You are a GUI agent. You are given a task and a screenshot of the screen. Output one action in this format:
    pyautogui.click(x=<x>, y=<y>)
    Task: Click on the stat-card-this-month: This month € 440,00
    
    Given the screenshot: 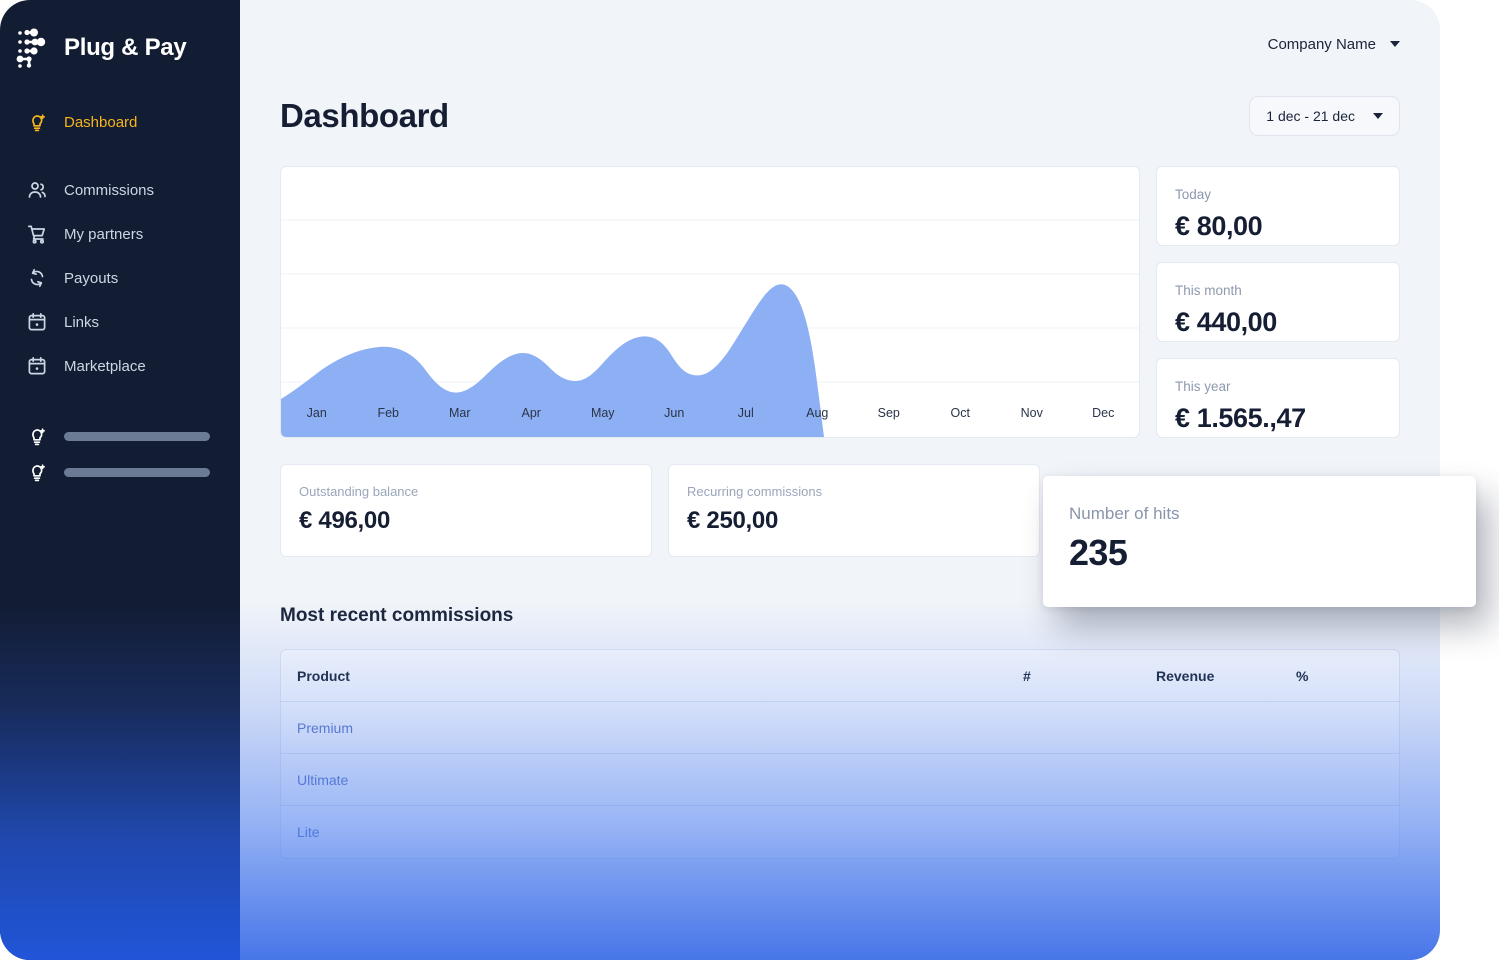 What is the action you would take?
    pyautogui.click(x=1278, y=302)
    